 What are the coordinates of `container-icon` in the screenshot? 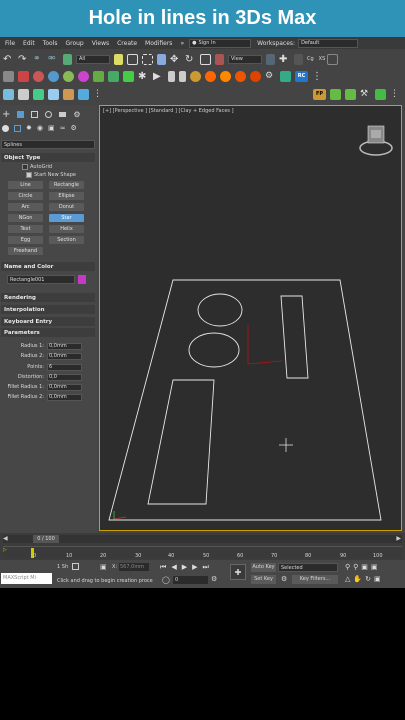 It's located at (23, 94).